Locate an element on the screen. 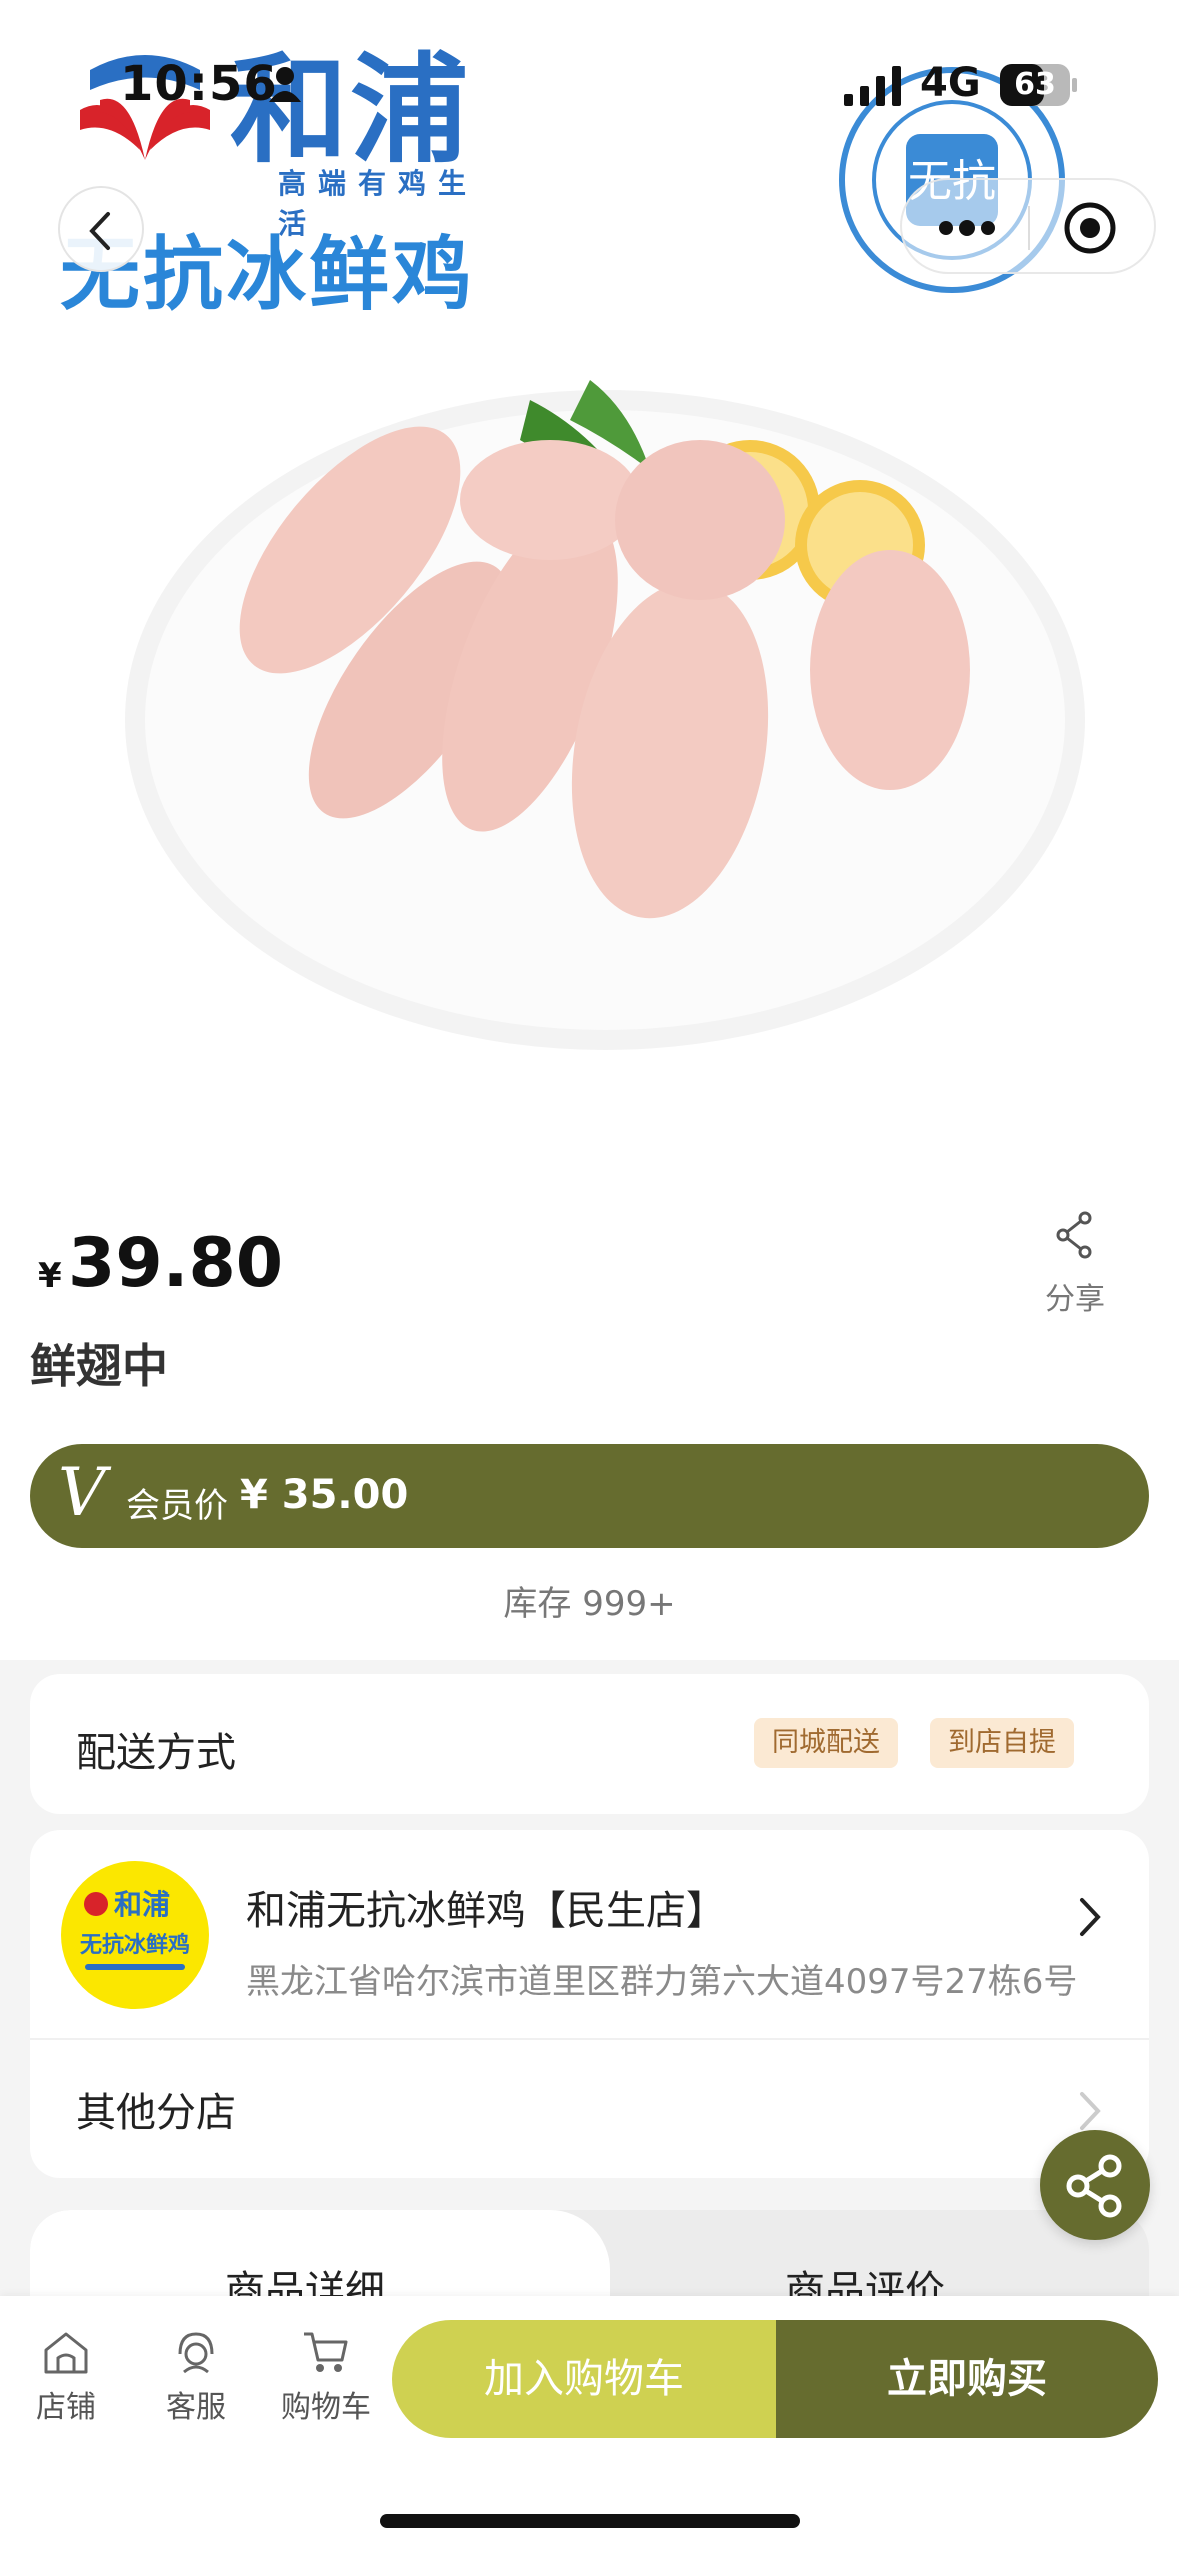  member-price-bar: V 会员价 ¥ 35.00 is located at coordinates (589, 1496).